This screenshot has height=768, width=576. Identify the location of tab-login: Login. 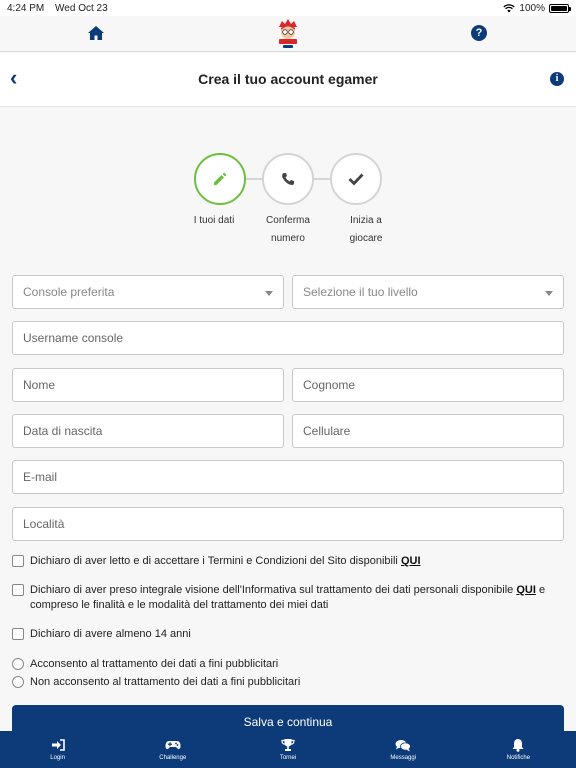
(57, 749).